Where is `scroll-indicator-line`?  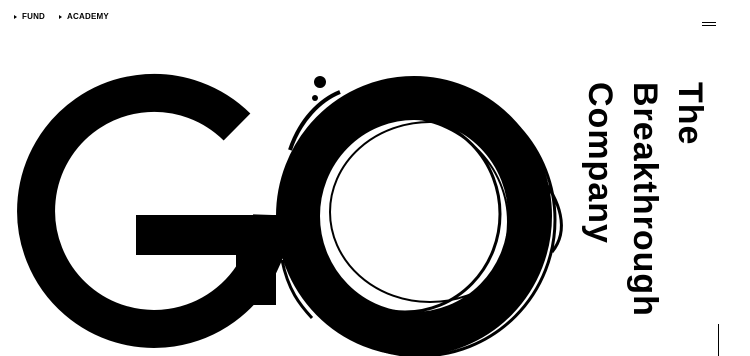 scroll-indicator-line is located at coordinates (718, 340).